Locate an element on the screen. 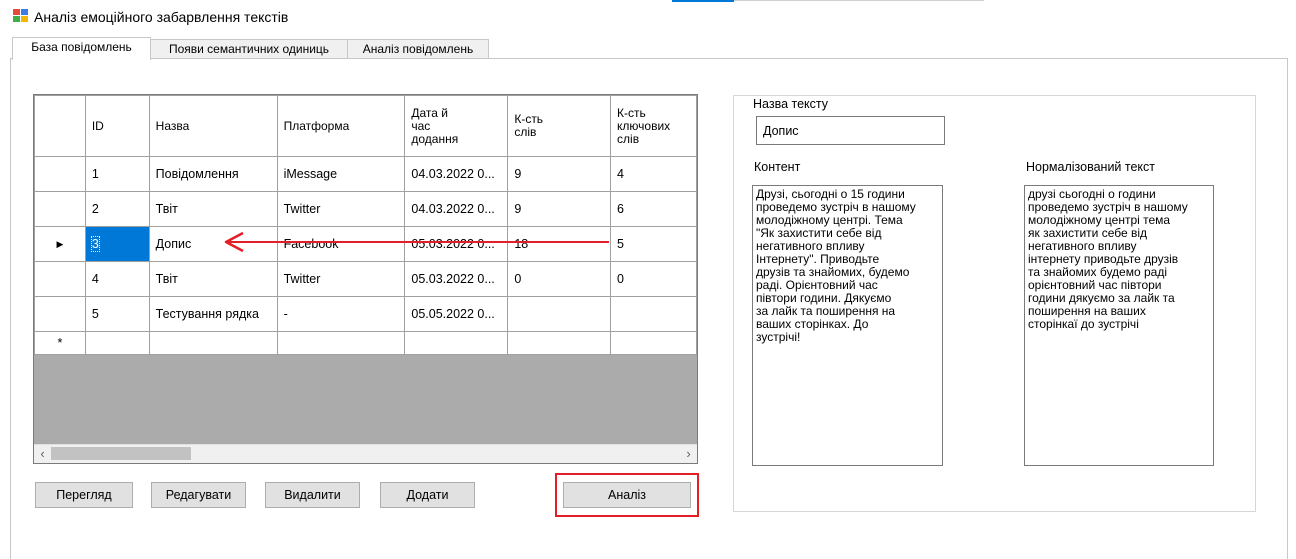 Image resolution: width=1296 pixels, height=559 pixels. cell-id: 5 is located at coordinates (117, 314).